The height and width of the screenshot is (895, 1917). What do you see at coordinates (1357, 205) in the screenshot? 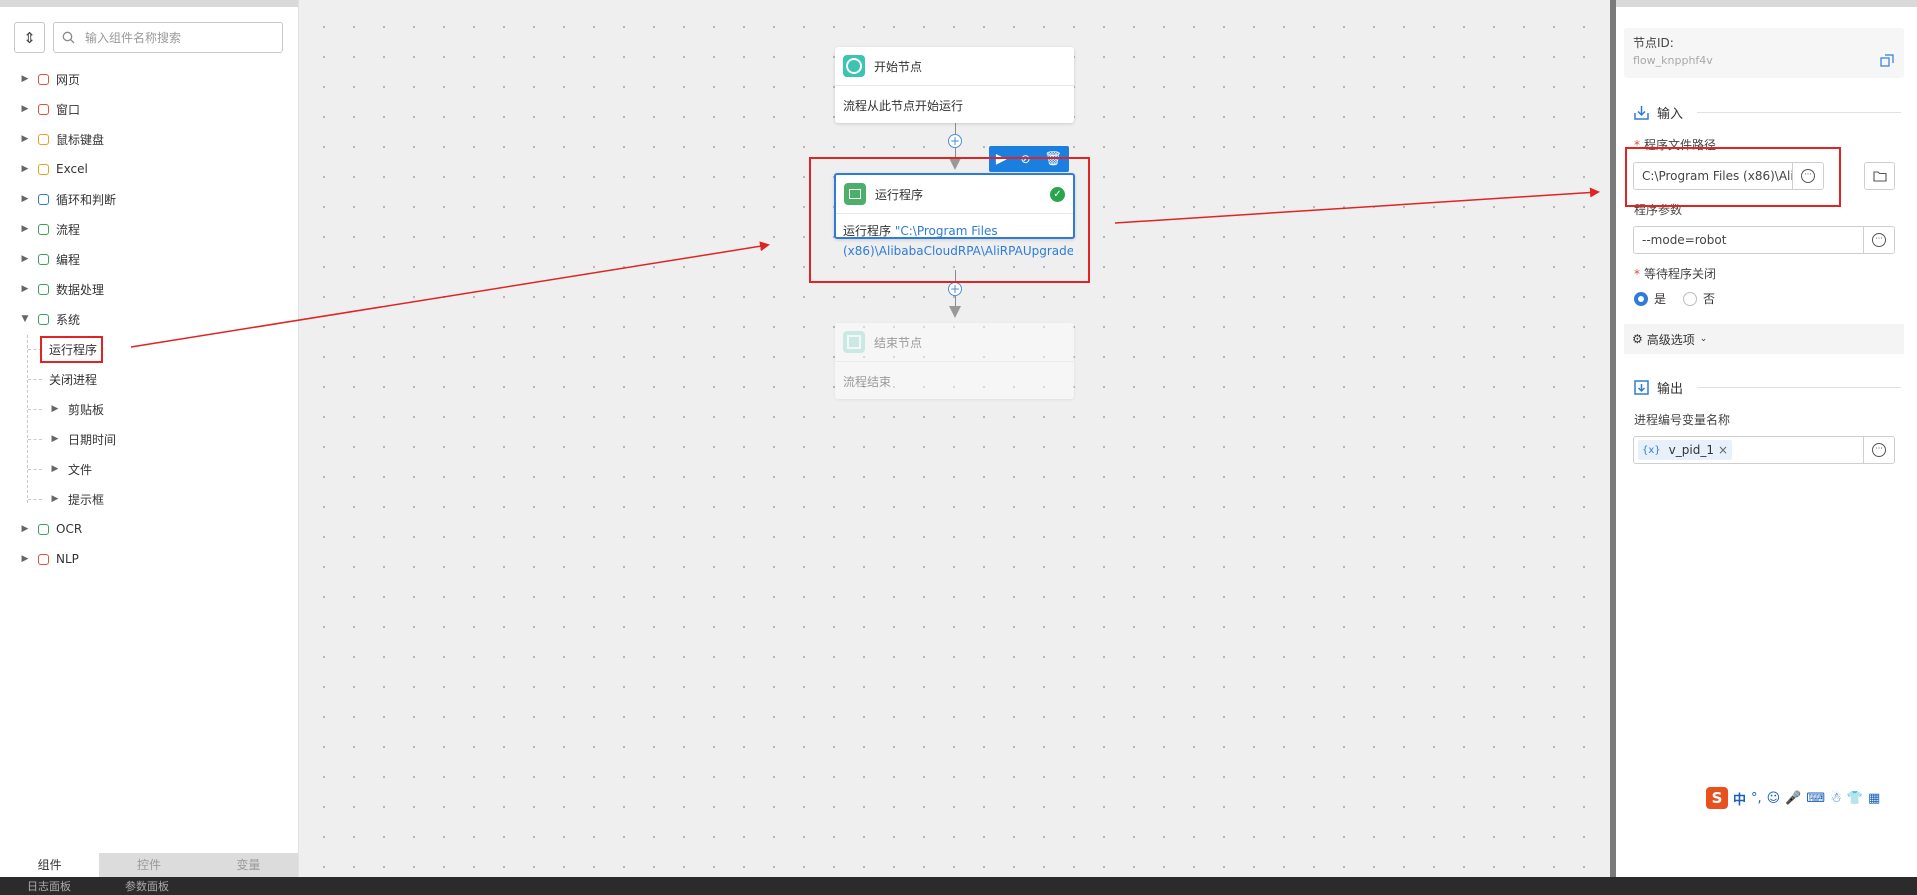
I see `annotation-arrow-to-panel` at bounding box center [1357, 205].